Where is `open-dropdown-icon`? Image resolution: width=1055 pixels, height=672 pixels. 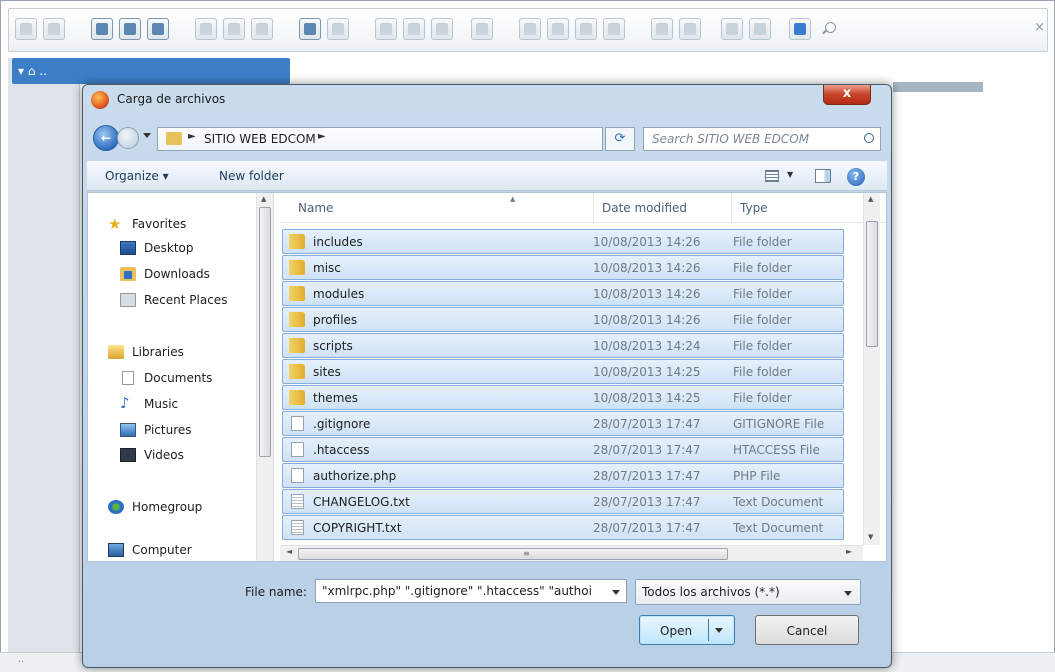
open-dropdown-icon is located at coordinates (719, 630).